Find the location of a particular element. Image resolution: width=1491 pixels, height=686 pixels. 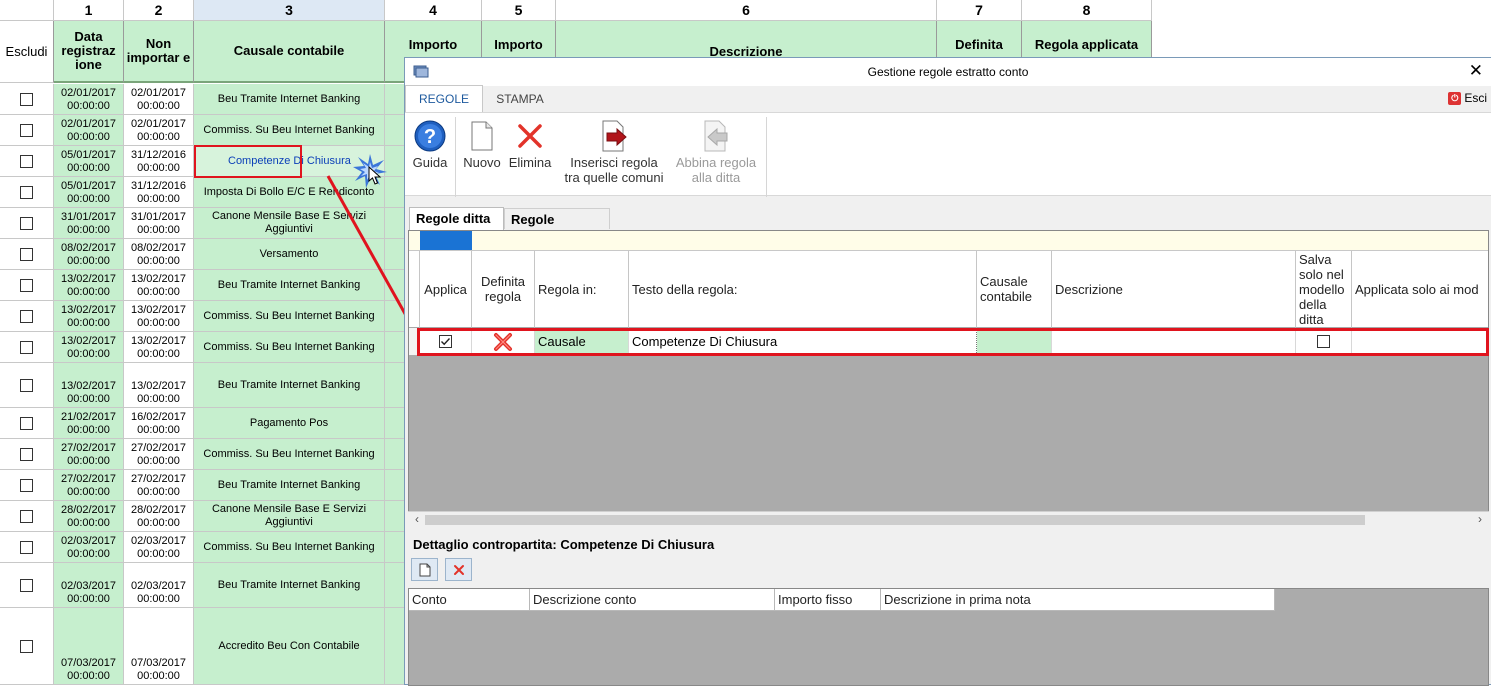

causale-contabile-cell: Accredito Beu Con Contabile is located at coordinates (289, 646).